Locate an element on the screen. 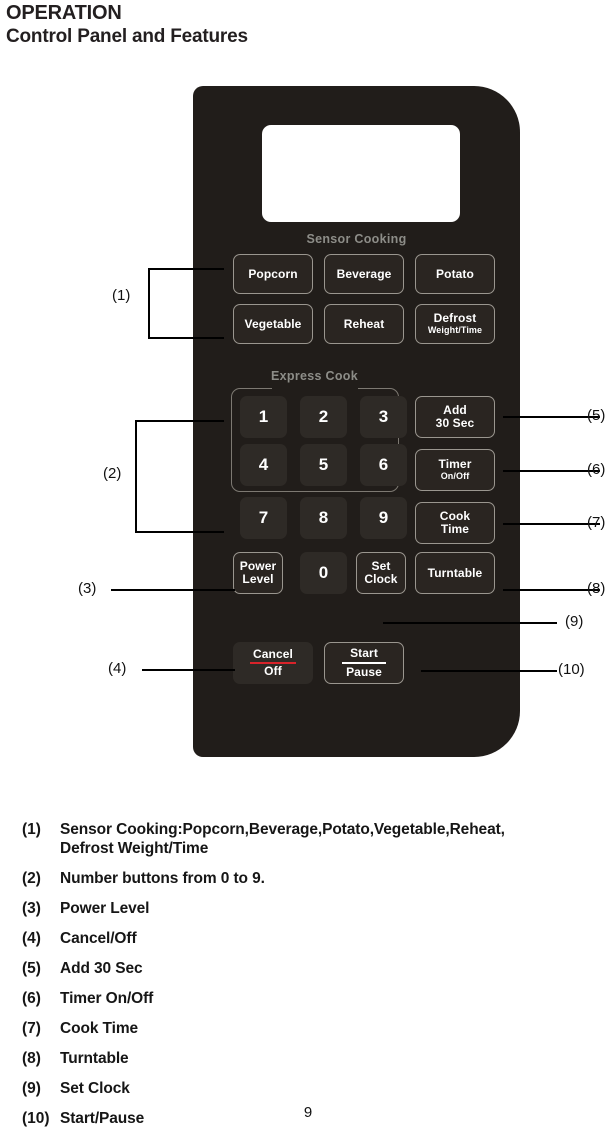 The width and height of the screenshot is (616, 1139). button-start-pause: Start Pause is located at coordinates (364, 663).